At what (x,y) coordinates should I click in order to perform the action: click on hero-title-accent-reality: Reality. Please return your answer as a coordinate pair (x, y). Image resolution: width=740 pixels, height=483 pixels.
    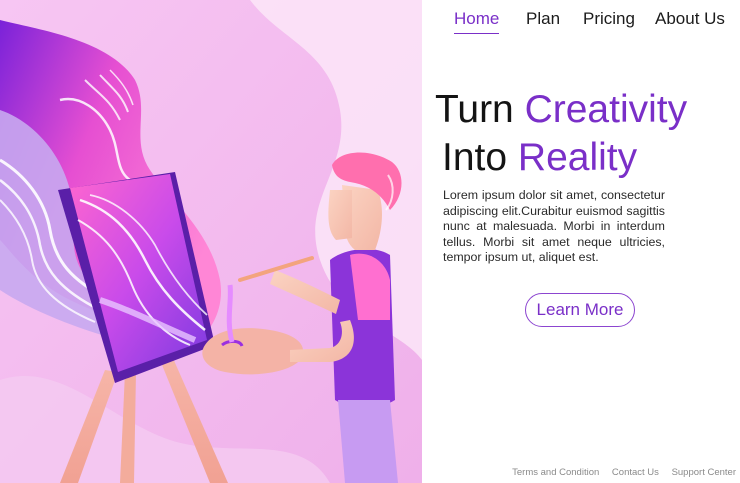
    Looking at the image, I should click on (577, 157).